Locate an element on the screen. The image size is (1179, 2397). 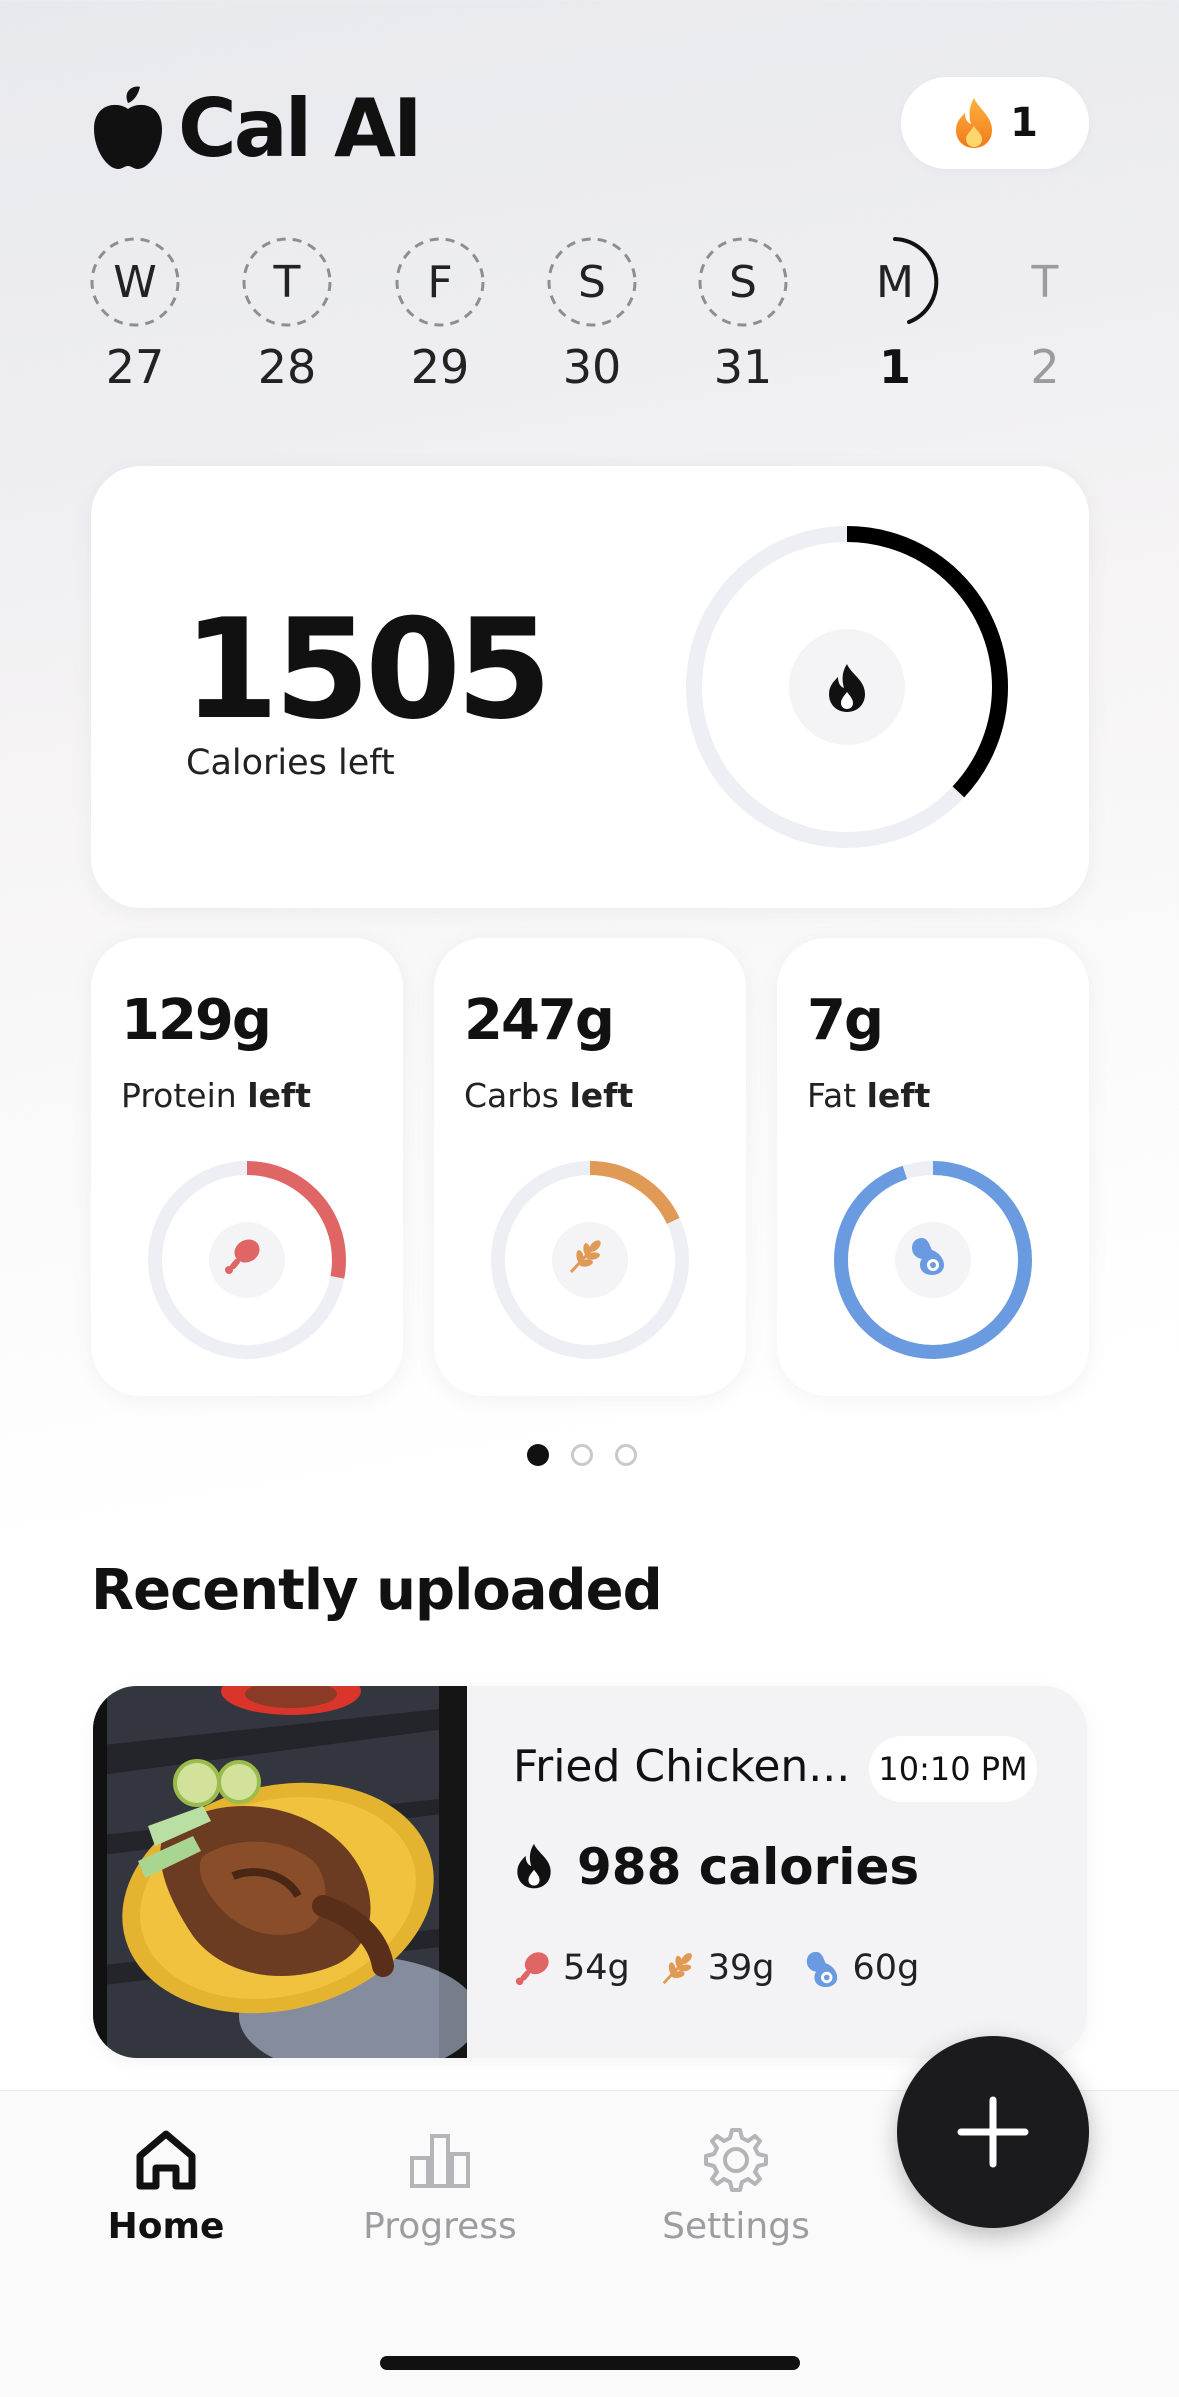
food-photo is located at coordinates (280, 1872).